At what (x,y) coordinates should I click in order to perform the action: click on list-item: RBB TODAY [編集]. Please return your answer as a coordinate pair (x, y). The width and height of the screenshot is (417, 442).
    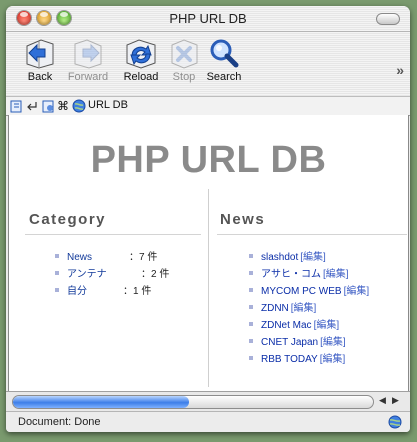
    Looking at the image, I should click on (309, 358).